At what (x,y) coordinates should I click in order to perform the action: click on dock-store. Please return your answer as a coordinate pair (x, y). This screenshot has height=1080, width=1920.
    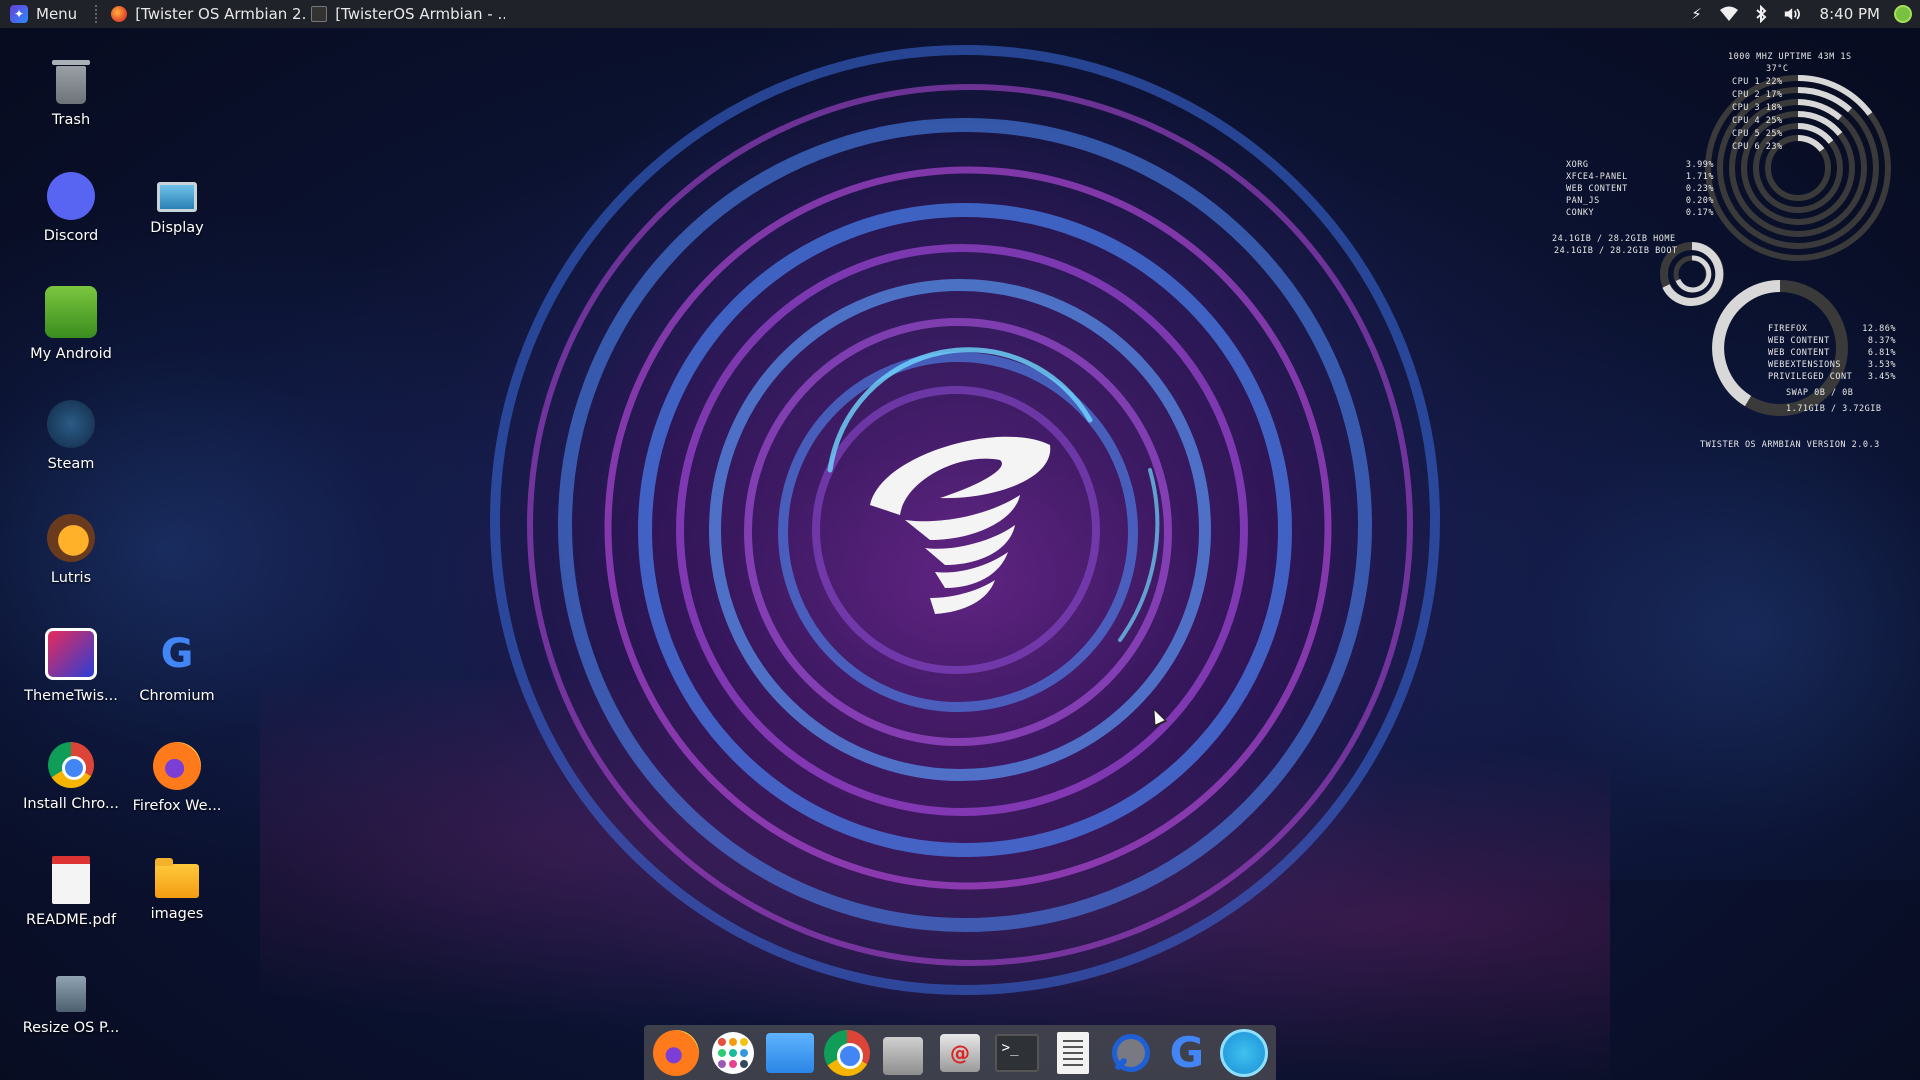
    Looking at the image, I should click on (903, 1053).